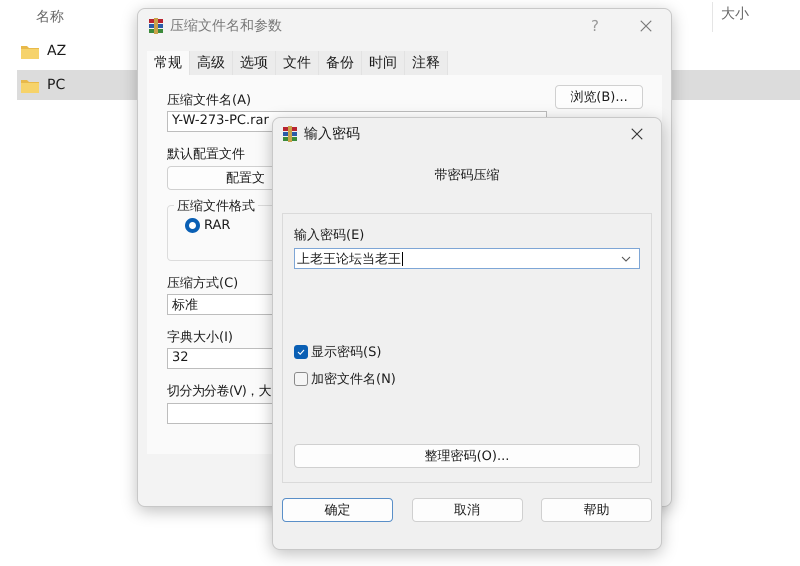 Image resolution: width=800 pixels, height=566 pixels. Describe the element at coordinates (206, 154) in the screenshot. I see `field-label: 默认配置文件` at that location.